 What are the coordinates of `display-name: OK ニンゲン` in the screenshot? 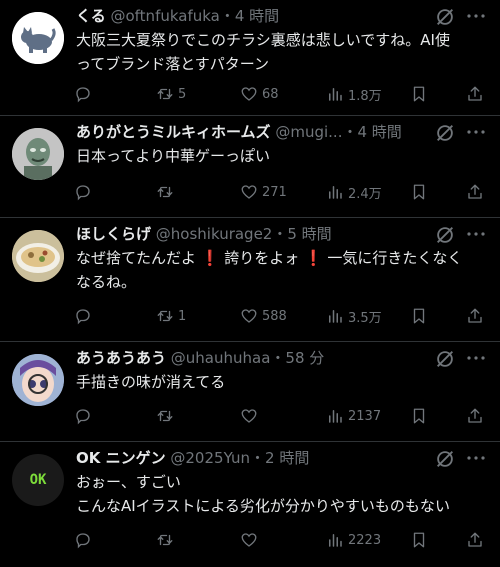 It's located at (121, 458).